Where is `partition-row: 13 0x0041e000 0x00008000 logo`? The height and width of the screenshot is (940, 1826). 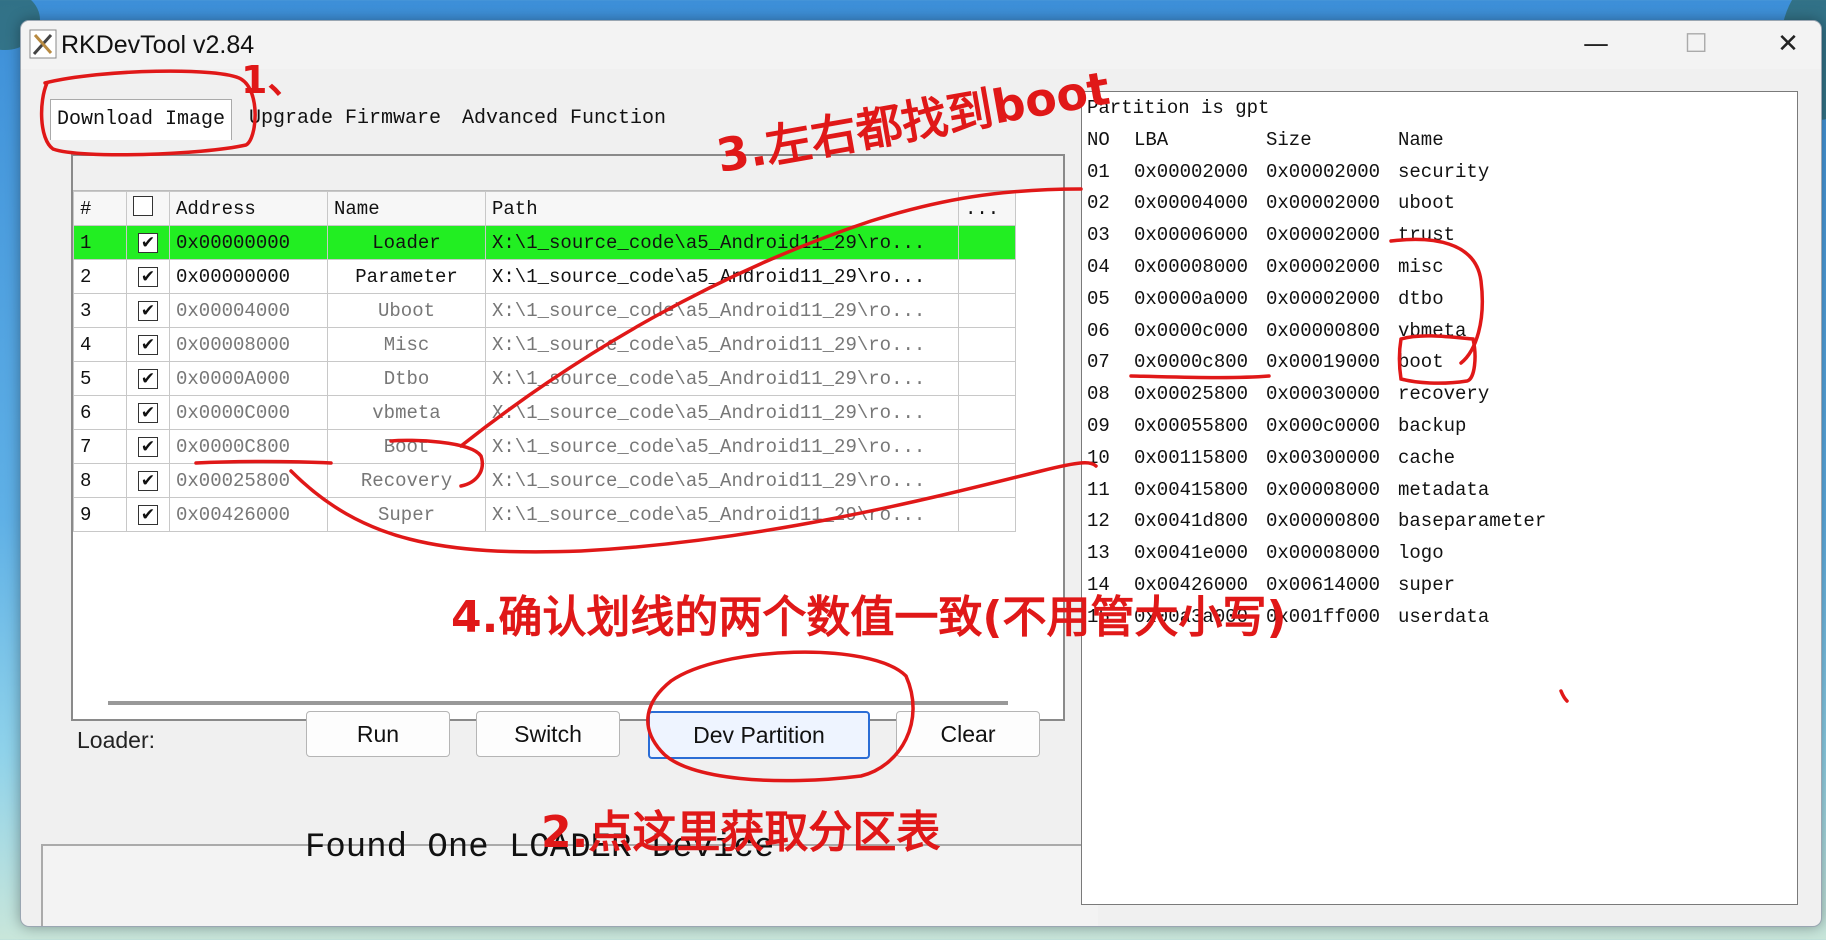
partition-row: 13 0x0041e000 0x00008000 logo is located at coordinates (1316, 554).